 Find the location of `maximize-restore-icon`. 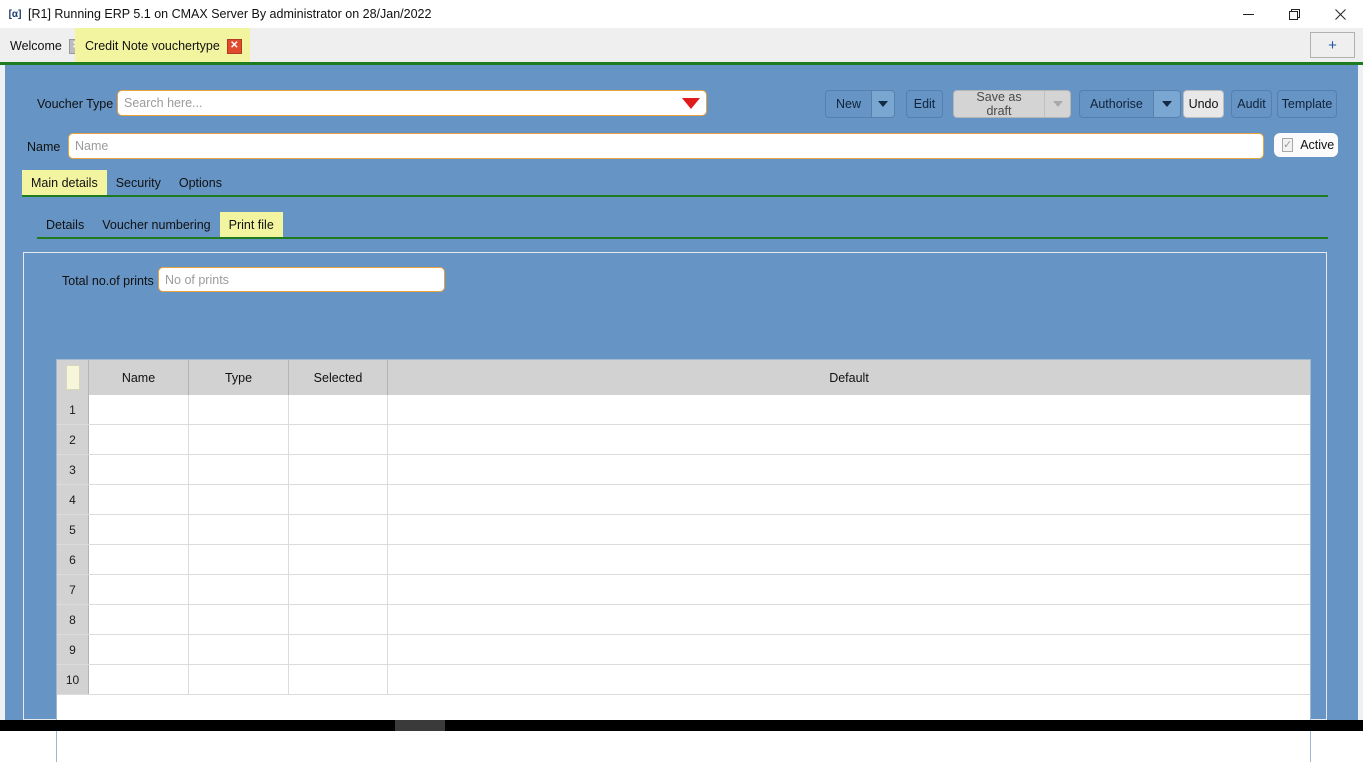

maximize-restore-icon is located at coordinates (1294, 14).